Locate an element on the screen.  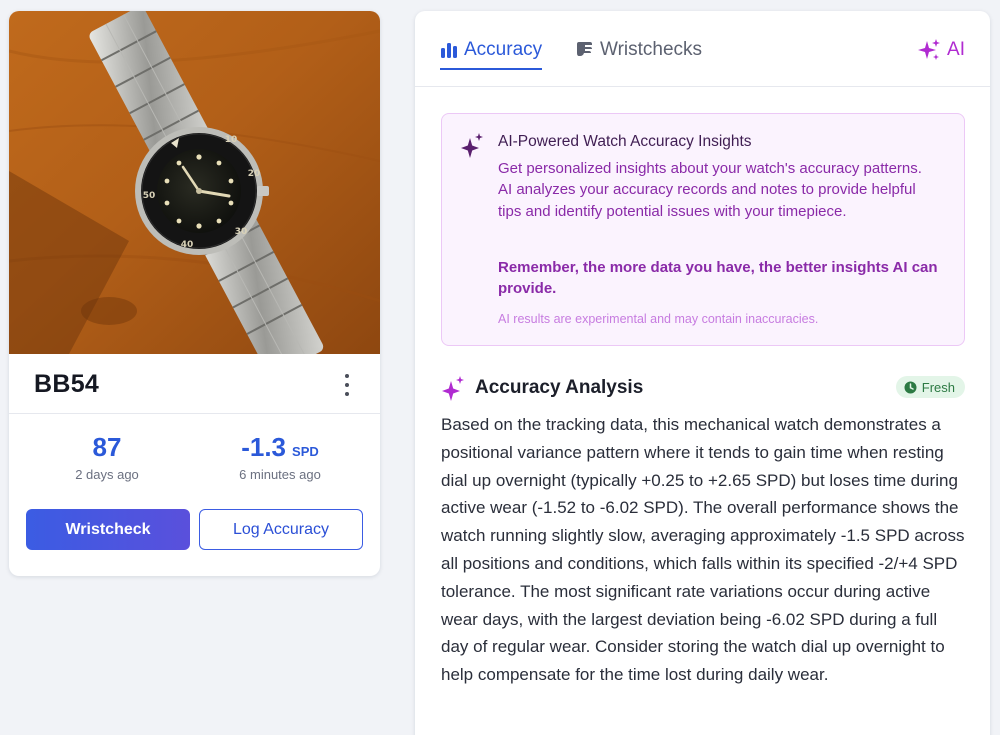
log-accuracy-button: Log Accuracy is located at coordinates (281, 529).